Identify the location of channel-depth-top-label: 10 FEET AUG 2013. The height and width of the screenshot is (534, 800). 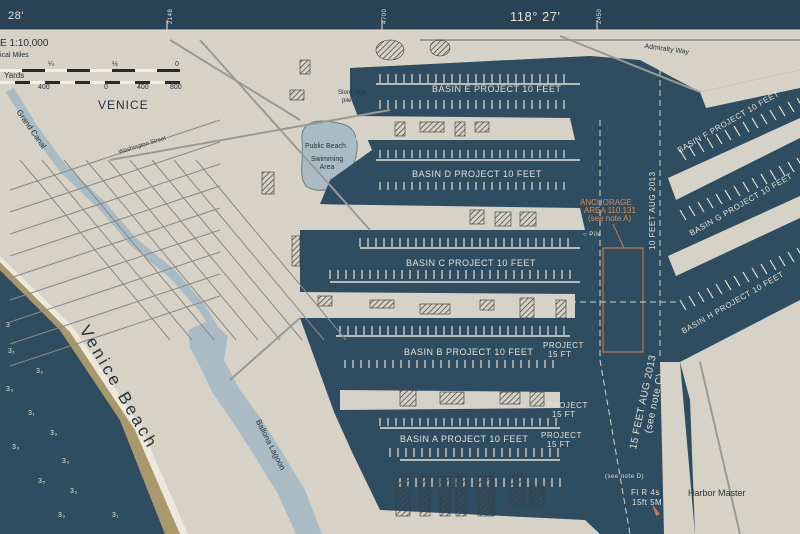
(652, 210).